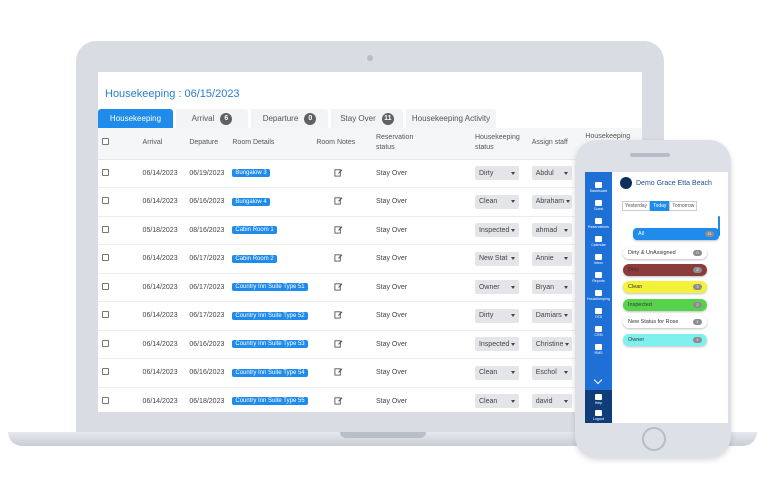 This screenshot has height=480, width=765. What do you see at coordinates (551, 344) in the screenshot?
I see `assign-staff-select: Christine` at bounding box center [551, 344].